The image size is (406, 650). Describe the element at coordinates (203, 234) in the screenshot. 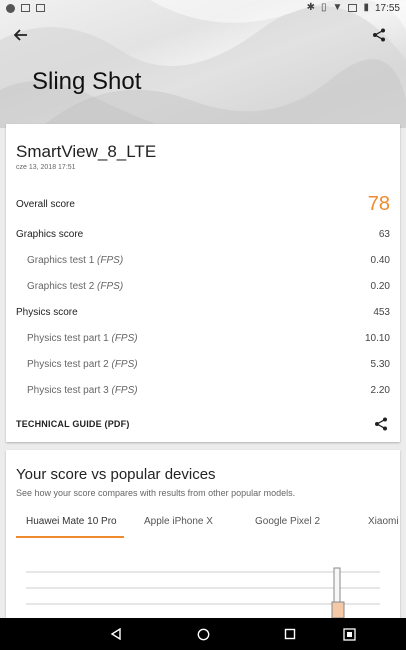

I see `graphics-score-row: Graphics score 63` at that location.